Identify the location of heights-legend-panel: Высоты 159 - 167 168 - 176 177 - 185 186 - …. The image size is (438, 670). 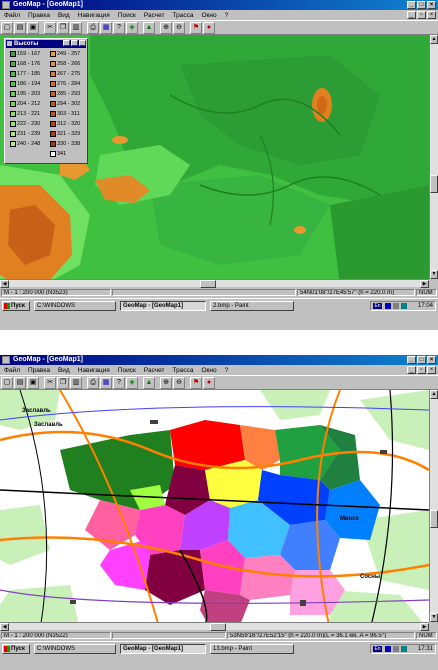
(46, 101).